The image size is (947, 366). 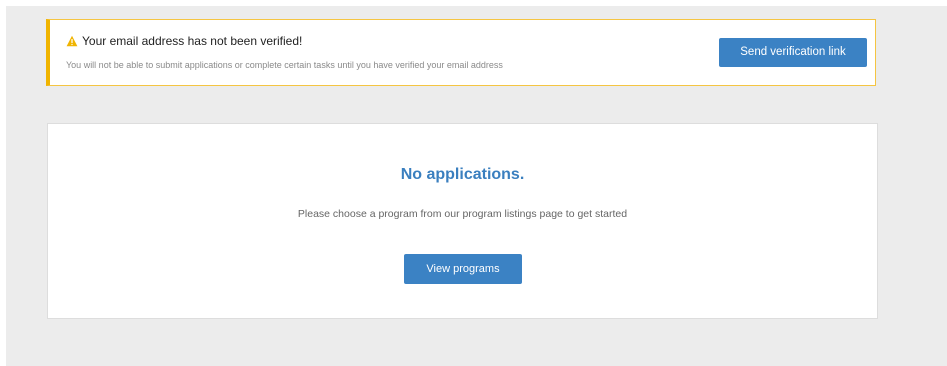 I want to click on view-programs-button: View programs, so click(x=463, y=269).